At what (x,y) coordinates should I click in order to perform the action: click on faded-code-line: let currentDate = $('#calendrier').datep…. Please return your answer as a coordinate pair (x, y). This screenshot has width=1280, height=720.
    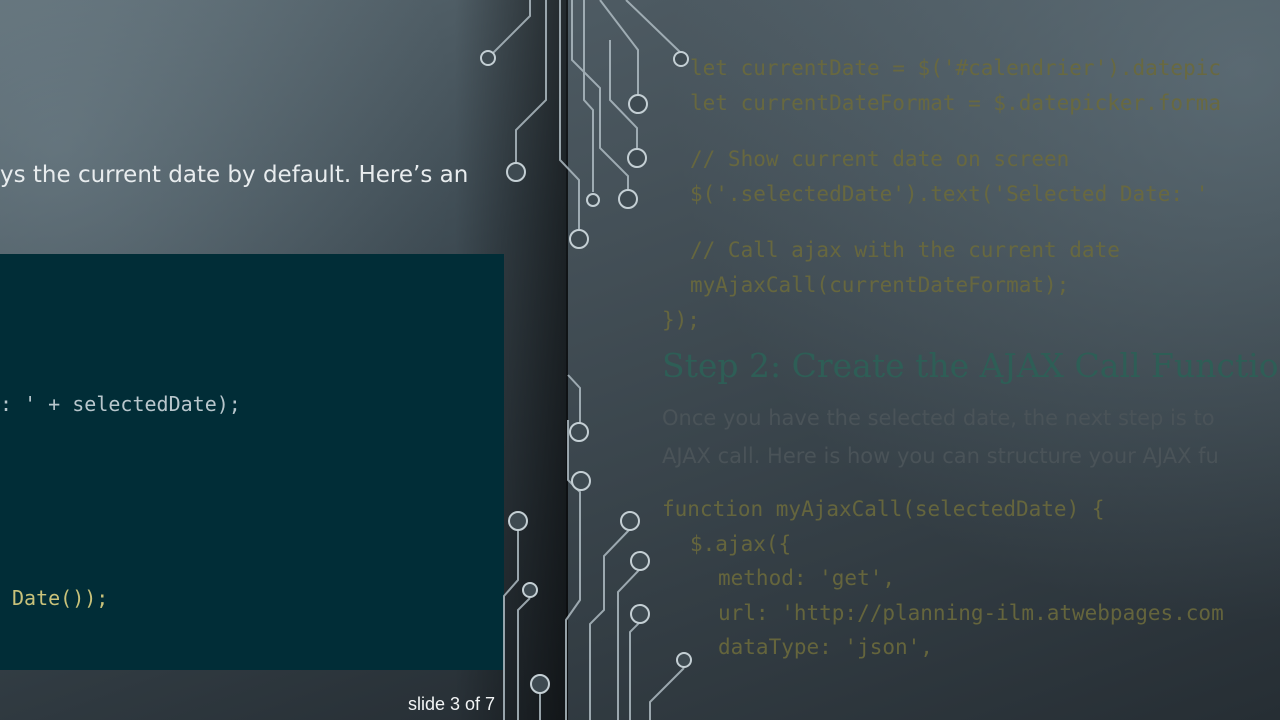
    Looking at the image, I should click on (956, 68).